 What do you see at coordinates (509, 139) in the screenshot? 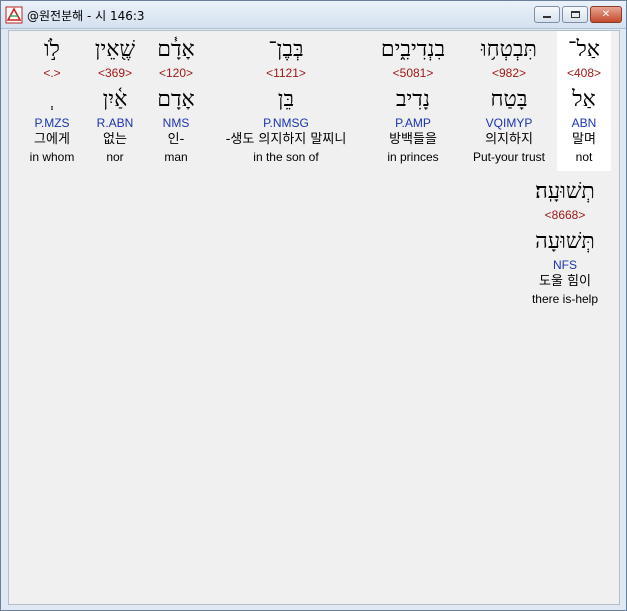
I see `korean-gloss: 의지하지` at bounding box center [509, 139].